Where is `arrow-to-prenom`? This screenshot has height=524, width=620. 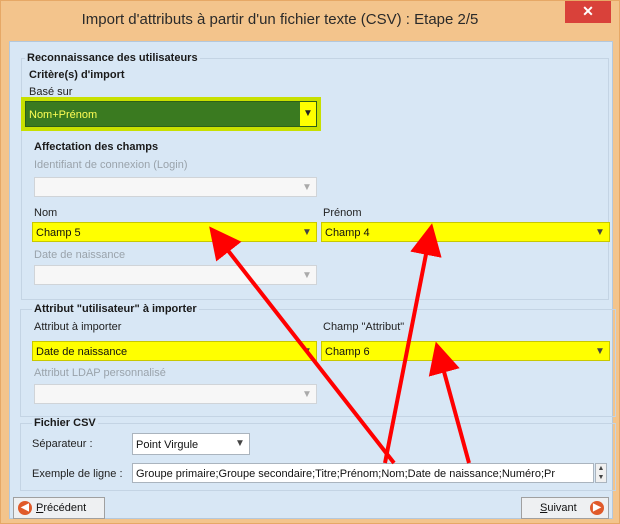 arrow-to-prenom is located at coordinates (412, 343).